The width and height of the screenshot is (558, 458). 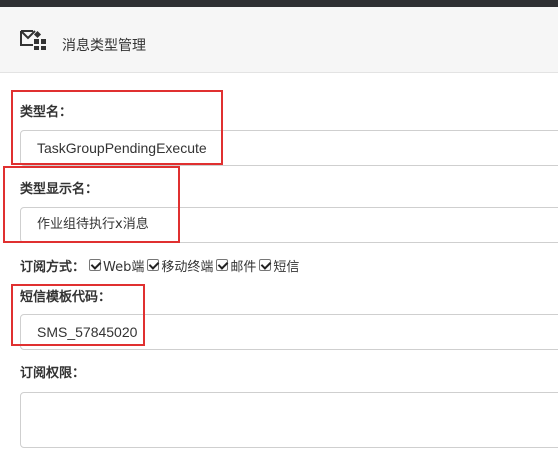 What do you see at coordinates (53, 267) in the screenshot?
I see `subscription-label: 订阅方式：` at bounding box center [53, 267].